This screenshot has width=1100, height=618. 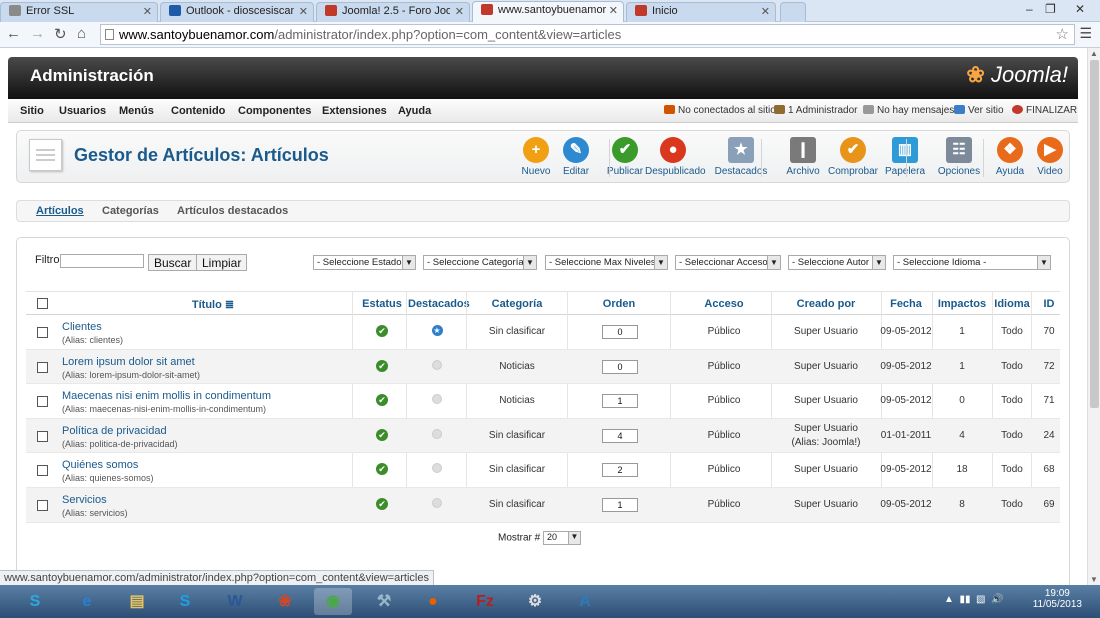 I want to click on menu-item-contenido: Contenido, so click(x=198, y=111).